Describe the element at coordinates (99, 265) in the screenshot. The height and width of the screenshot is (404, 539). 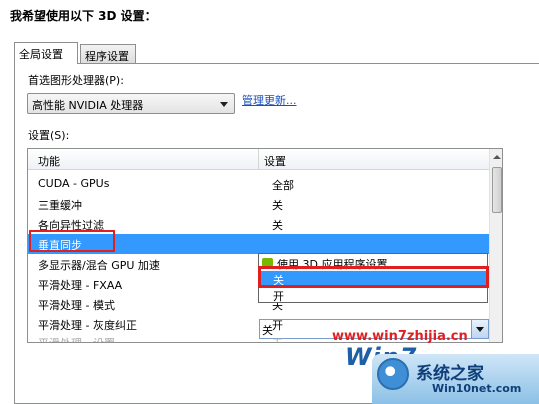
I see `row-feature: 多显示器/混合 GPU 加速` at that location.